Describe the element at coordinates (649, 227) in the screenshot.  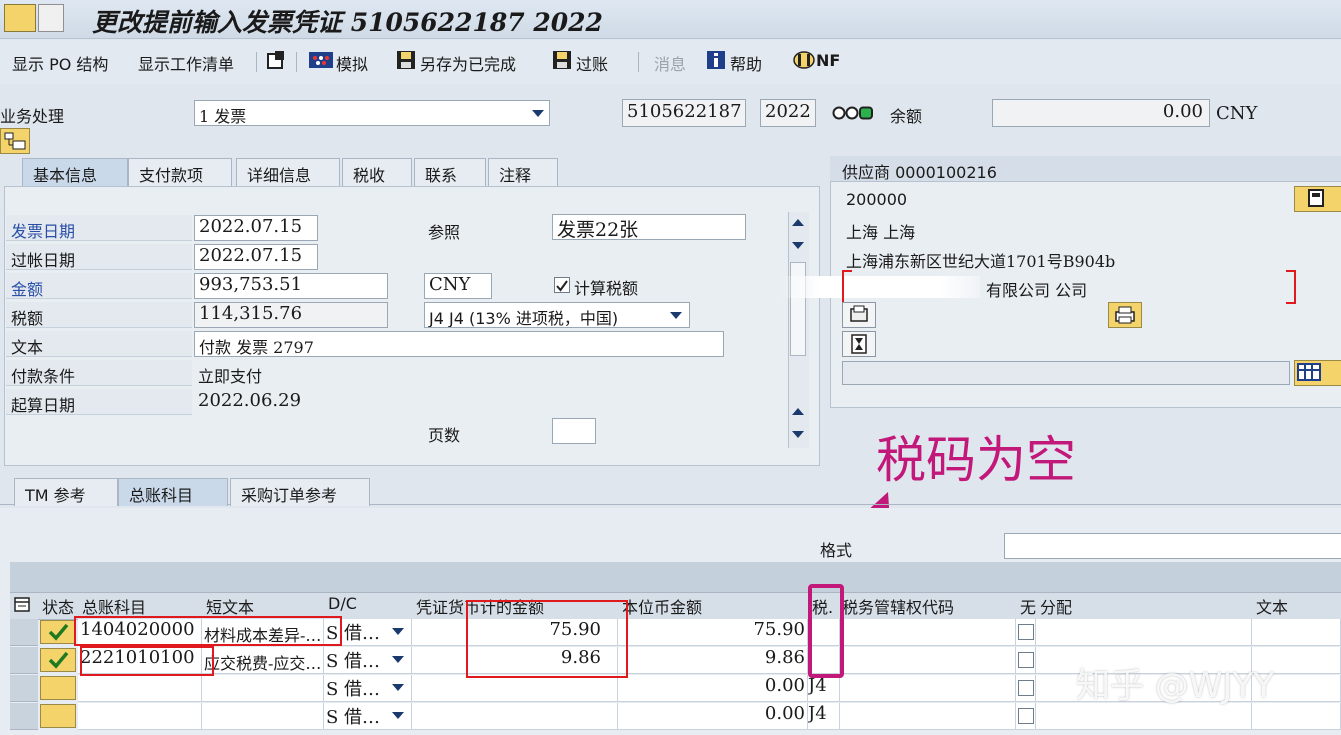
I see `reference-field: 发票22张` at that location.